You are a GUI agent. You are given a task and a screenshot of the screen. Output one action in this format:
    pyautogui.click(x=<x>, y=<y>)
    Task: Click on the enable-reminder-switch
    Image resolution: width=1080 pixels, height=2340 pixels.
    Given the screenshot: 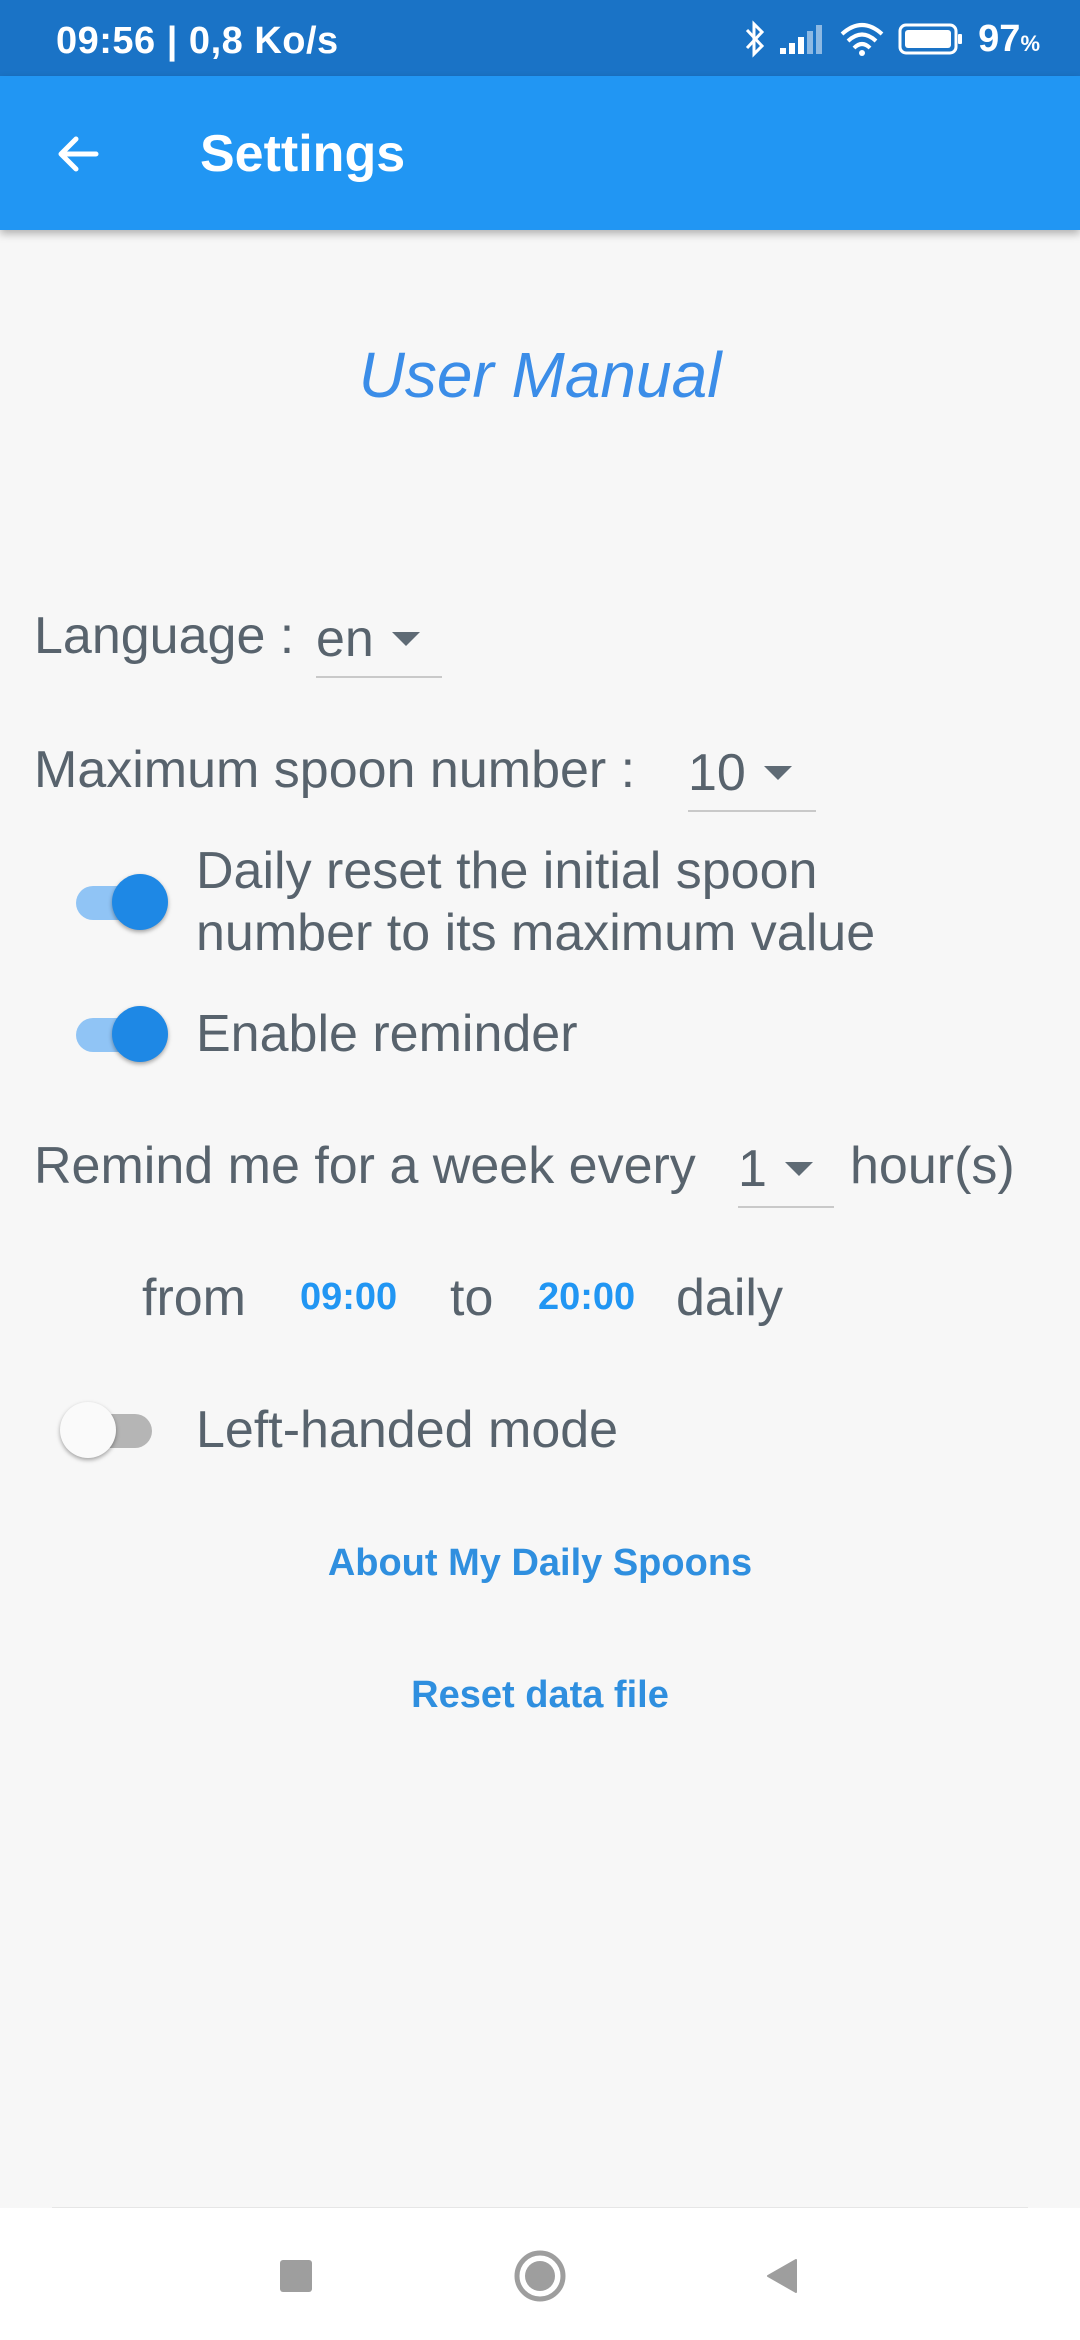 What is the action you would take?
    pyautogui.click(x=118, y=1034)
    